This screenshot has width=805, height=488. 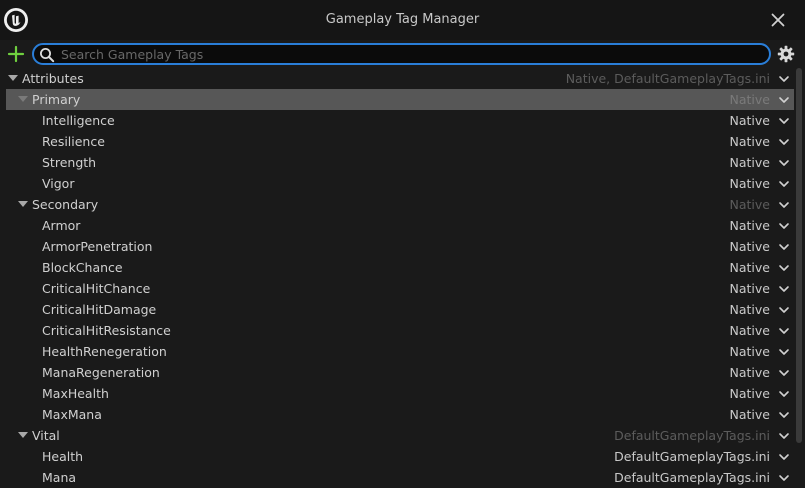 I want to click on search-input, so click(x=411, y=54).